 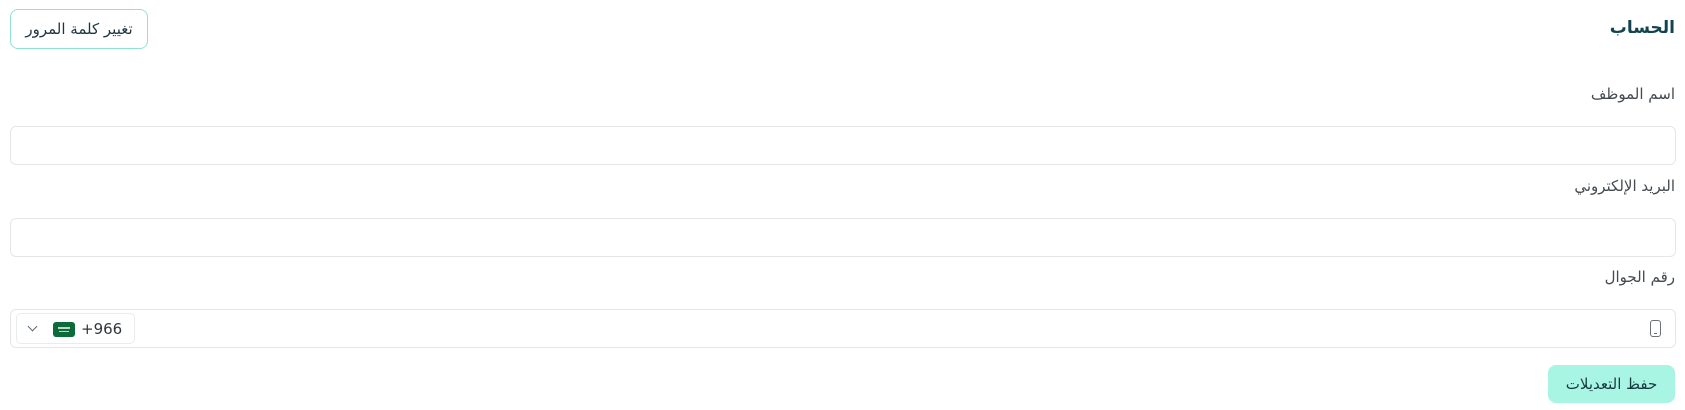 I want to click on saudi-arabia-flag-icon, so click(x=64, y=329).